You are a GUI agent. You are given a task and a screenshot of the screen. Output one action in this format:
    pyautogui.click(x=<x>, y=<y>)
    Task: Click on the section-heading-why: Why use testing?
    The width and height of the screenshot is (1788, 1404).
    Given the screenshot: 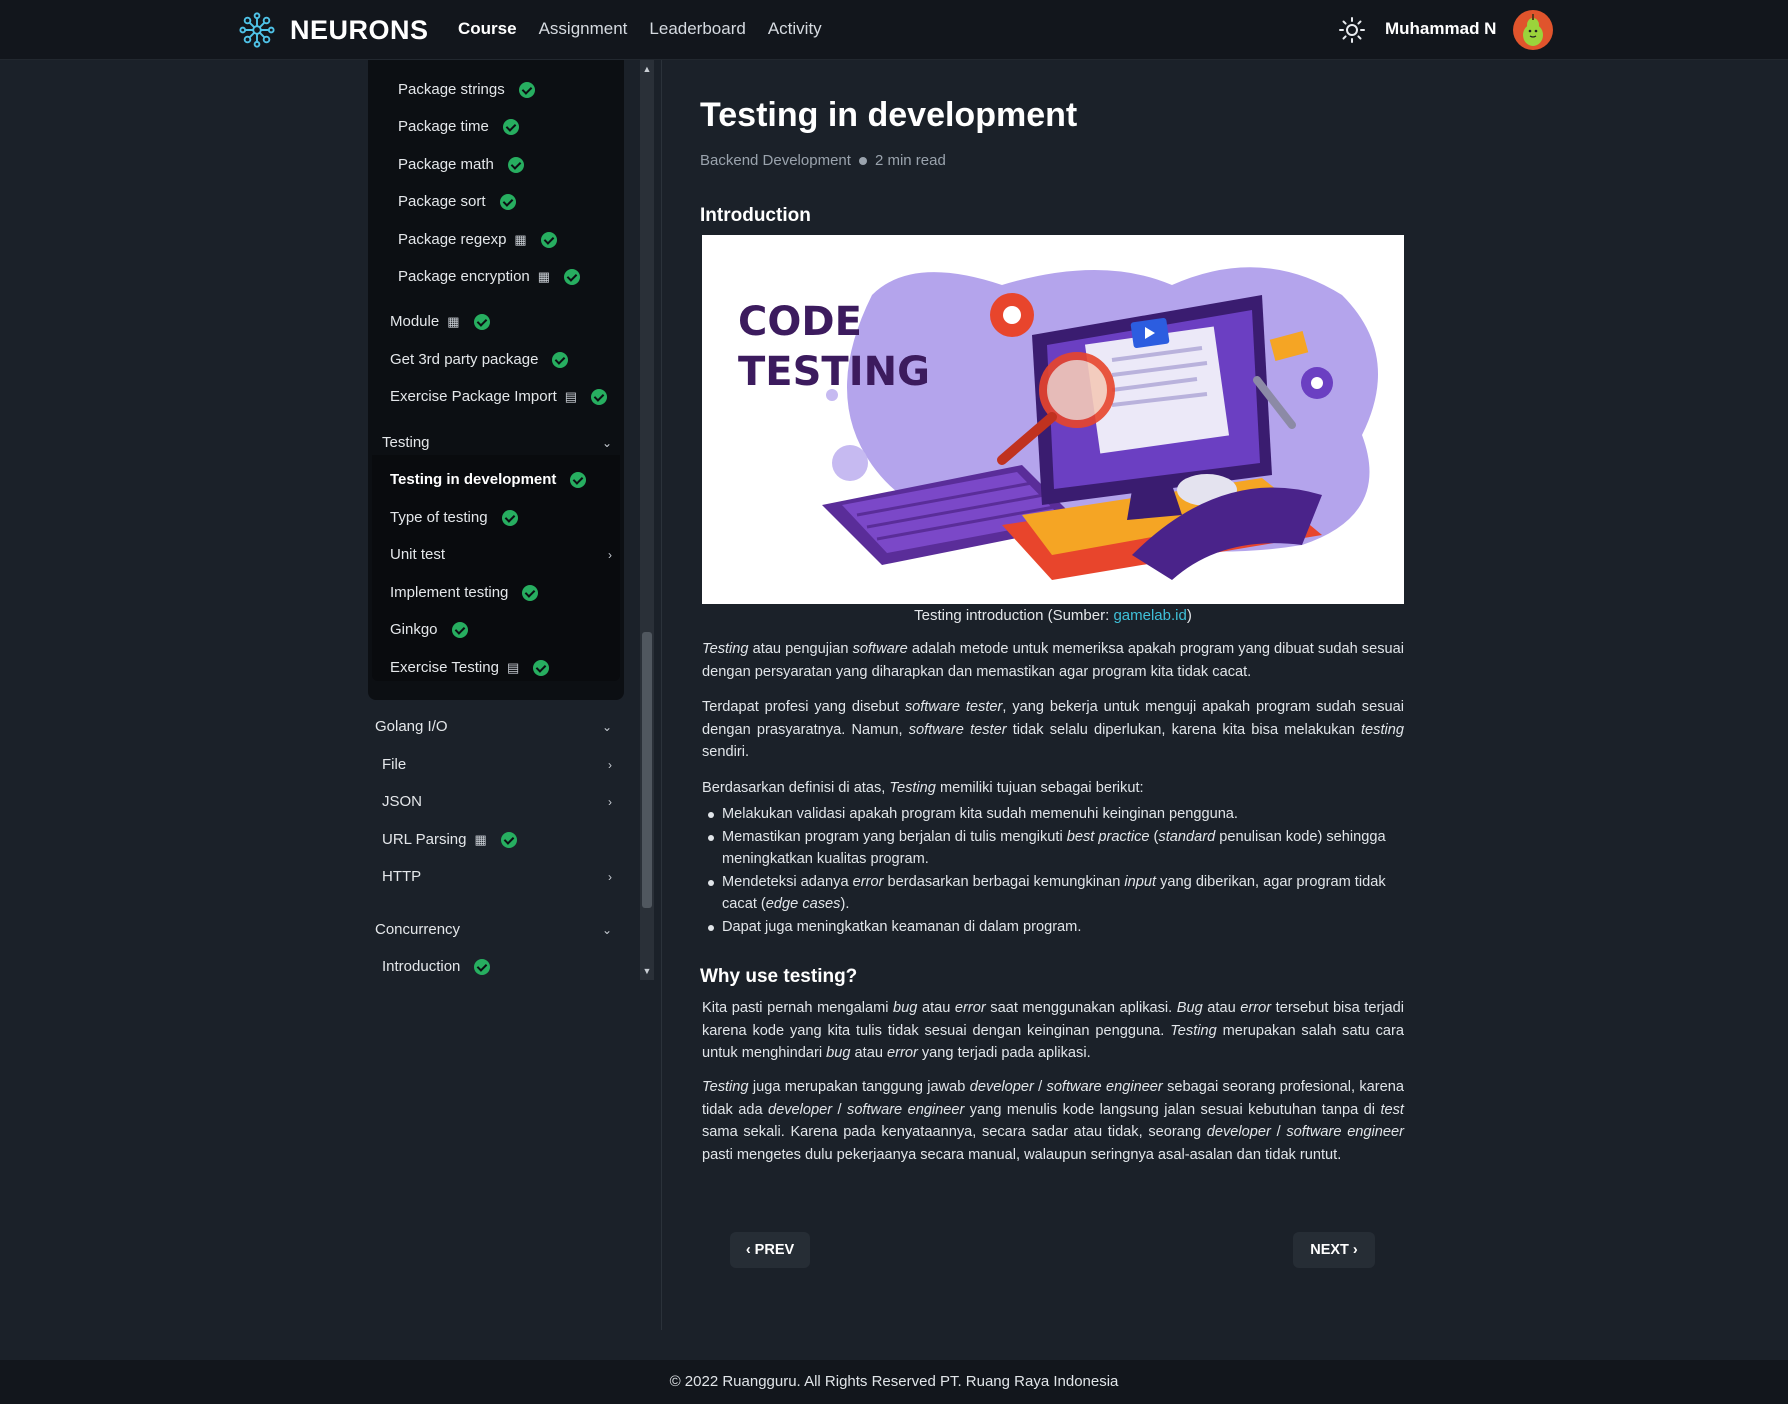 What is the action you would take?
    pyautogui.click(x=779, y=976)
    